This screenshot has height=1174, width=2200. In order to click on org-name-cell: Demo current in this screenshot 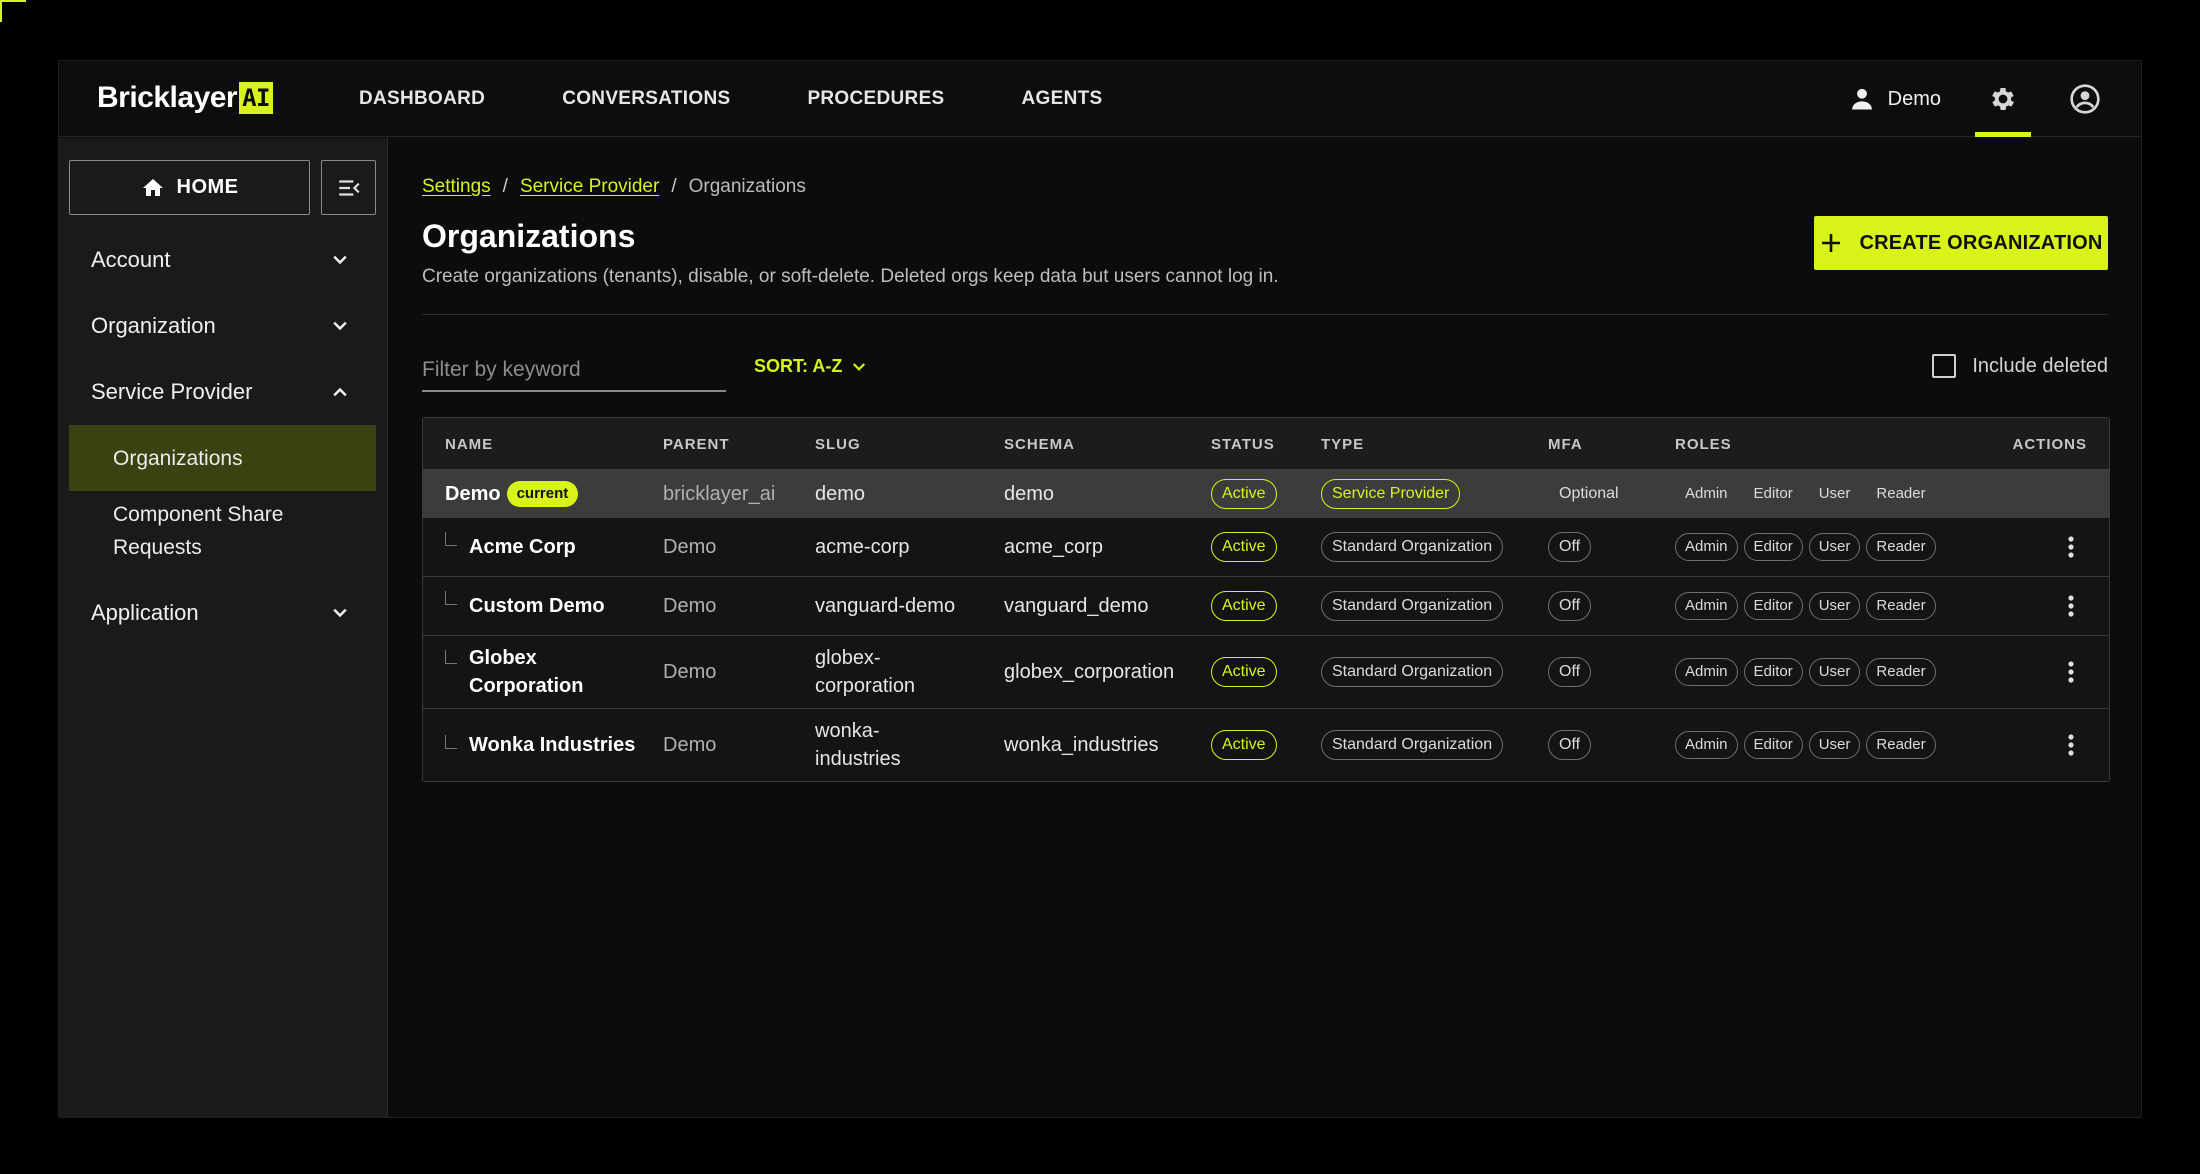, I will do `click(512, 493)`.